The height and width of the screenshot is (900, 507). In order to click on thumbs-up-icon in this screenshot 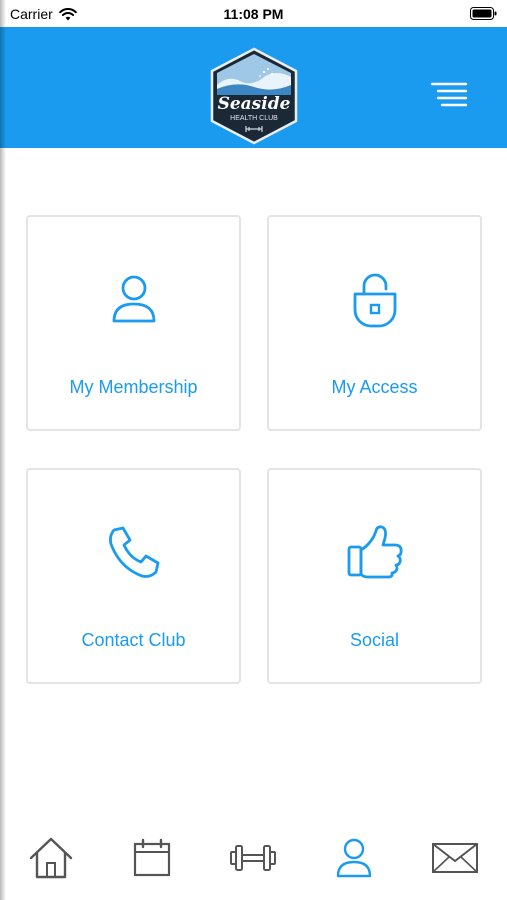, I will do `click(375, 552)`.